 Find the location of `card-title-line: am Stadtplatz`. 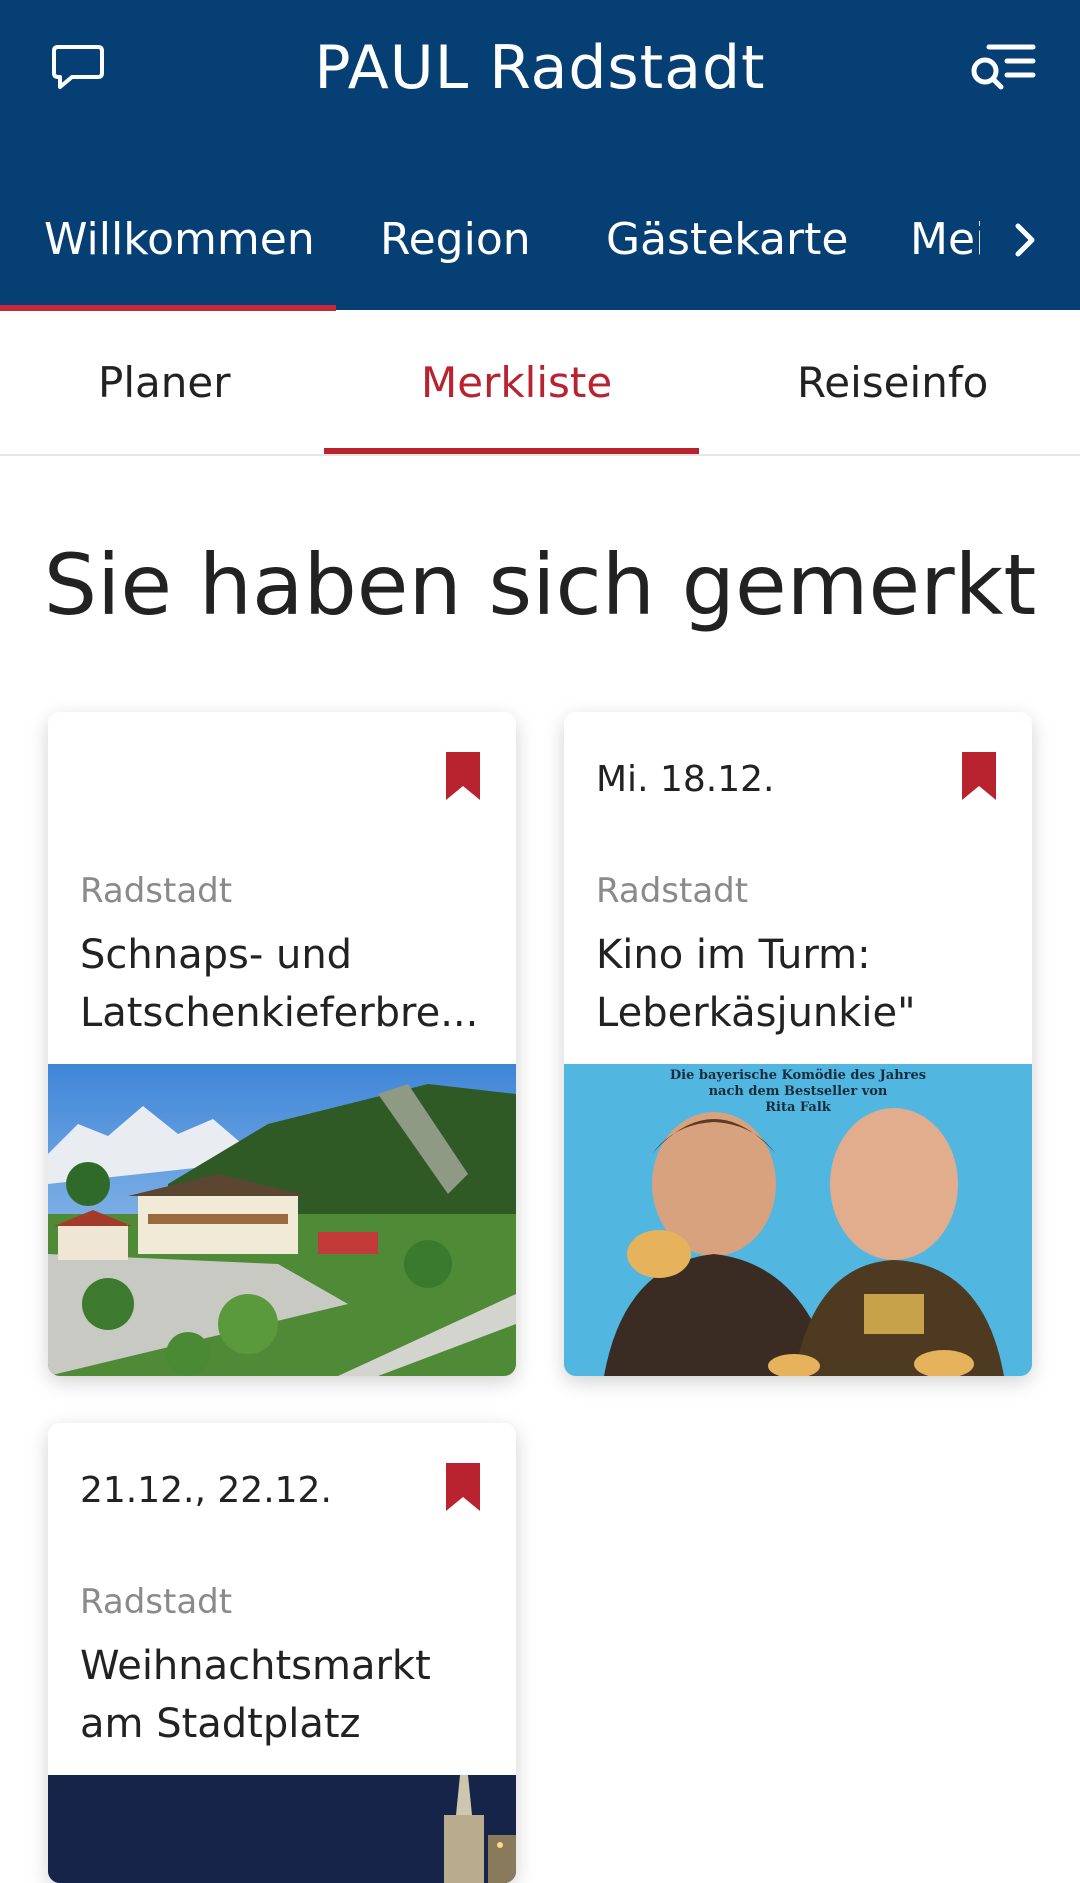

card-title-line: am Stadtplatz is located at coordinates (220, 1724).